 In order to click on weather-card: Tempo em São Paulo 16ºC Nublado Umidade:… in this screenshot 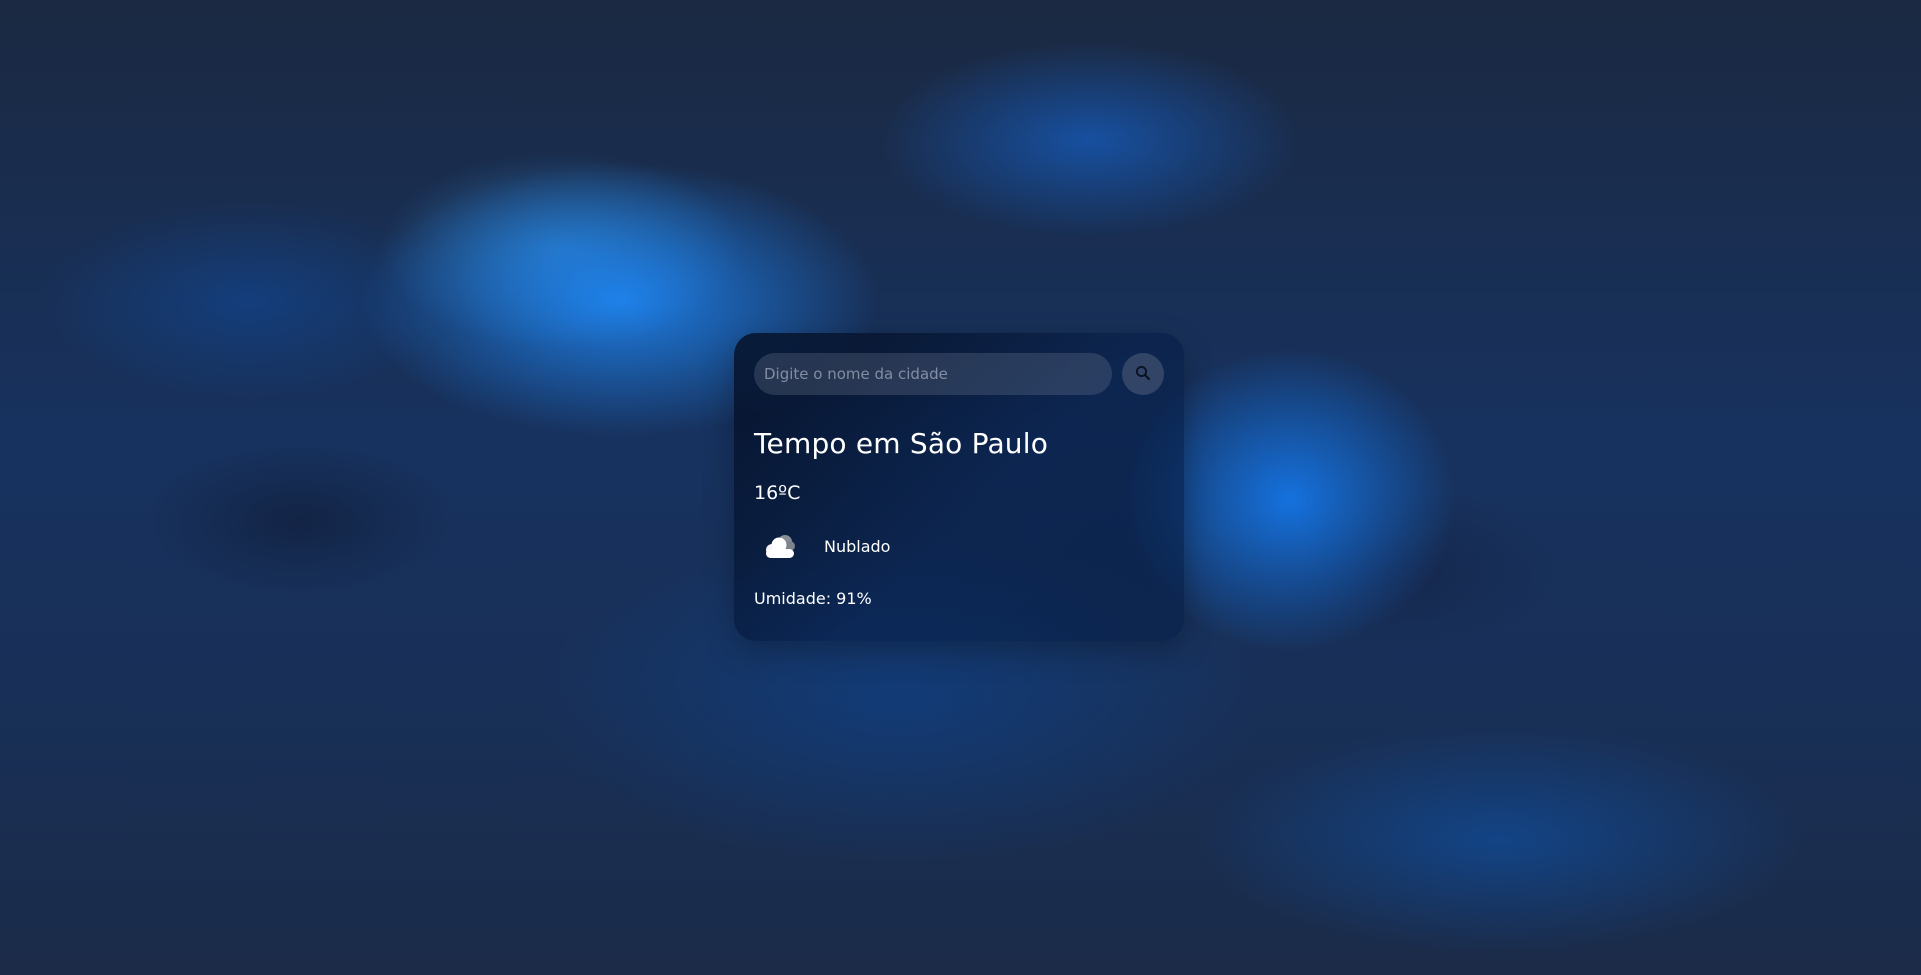, I will do `click(959, 487)`.